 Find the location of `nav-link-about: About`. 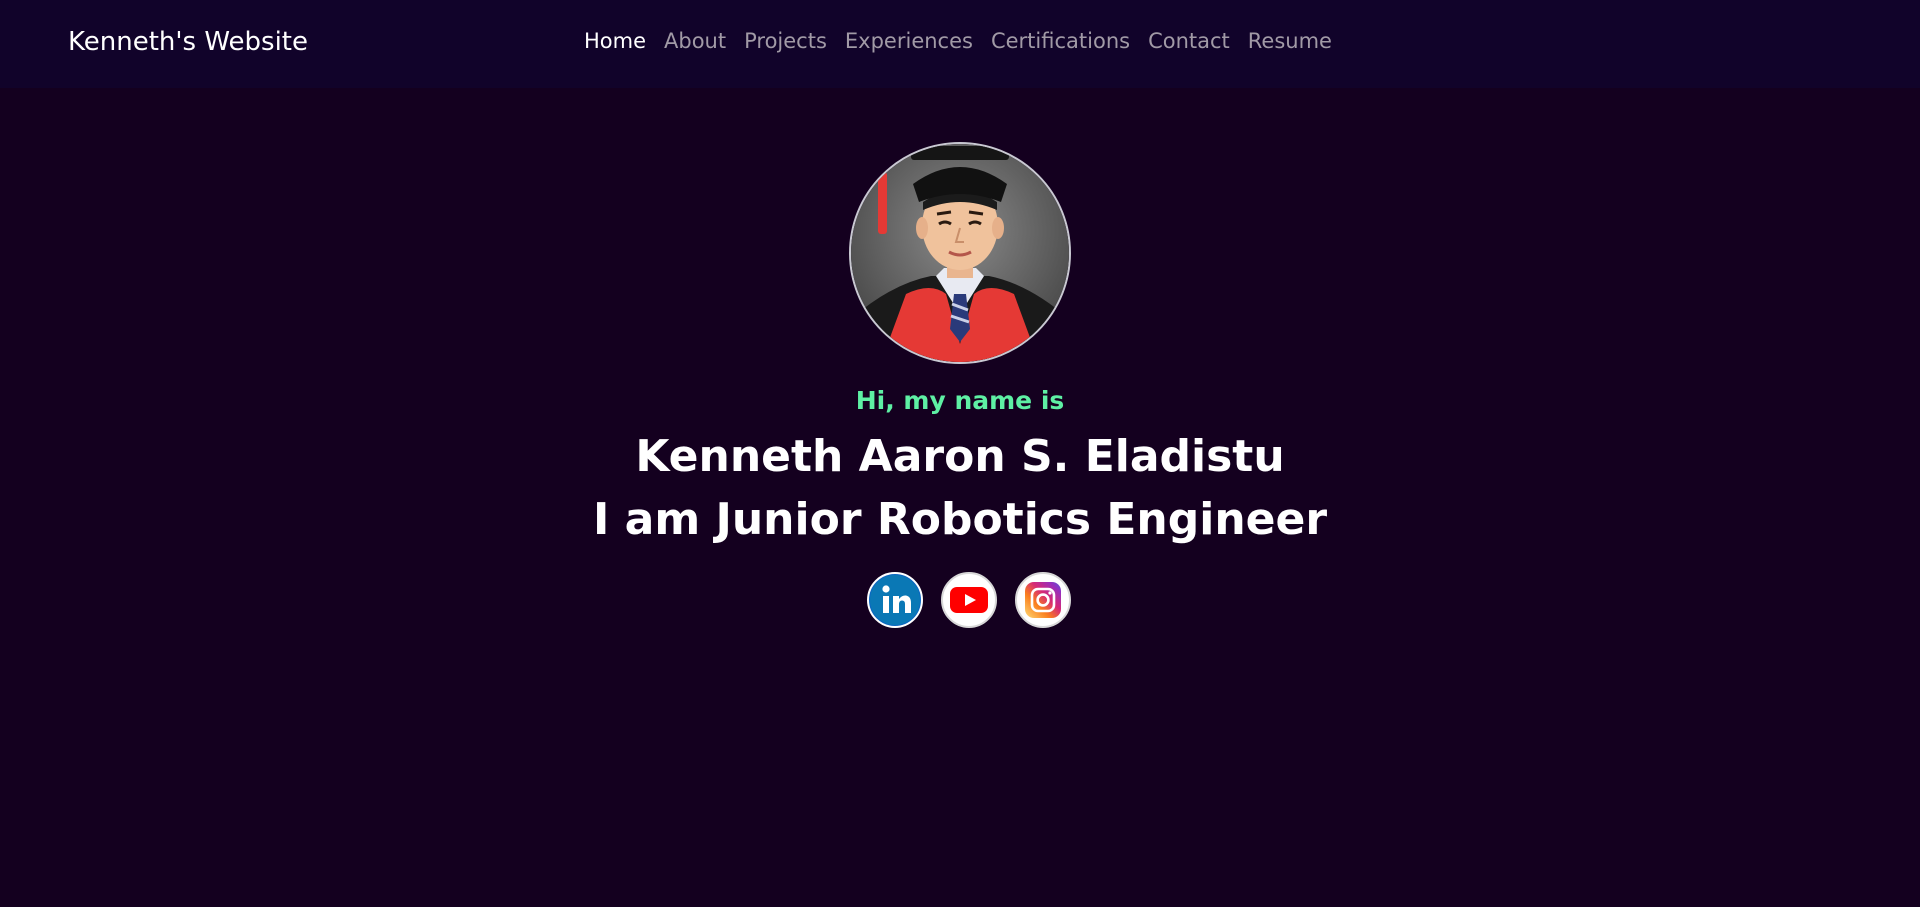

nav-link-about: About is located at coordinates (695, 41).